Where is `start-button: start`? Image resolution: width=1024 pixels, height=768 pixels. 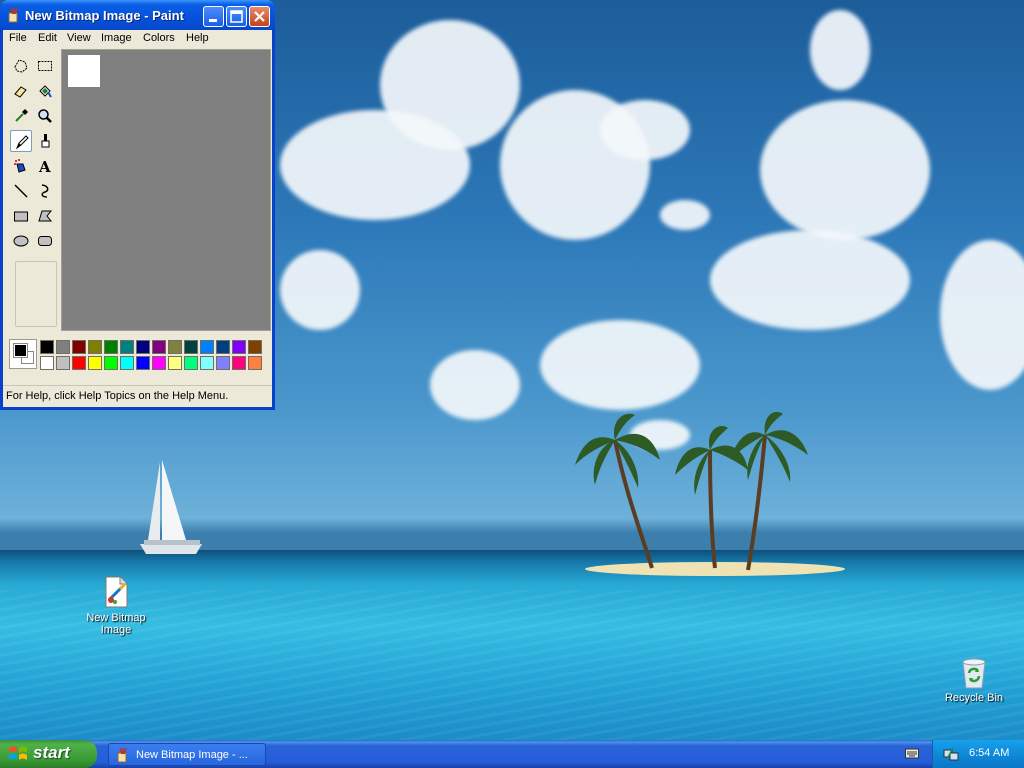 start-button: start is located at coordinates (48, 754).